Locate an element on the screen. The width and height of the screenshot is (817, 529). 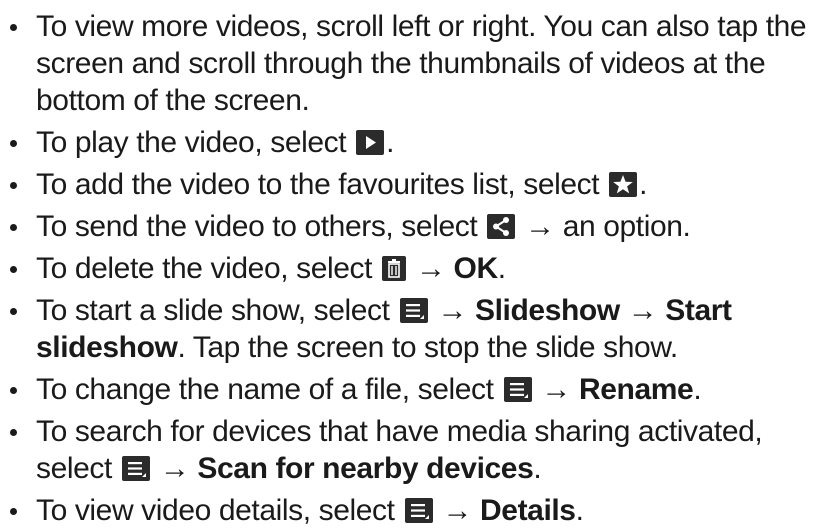
bold-label: Details is located at coordinates (528, 510).